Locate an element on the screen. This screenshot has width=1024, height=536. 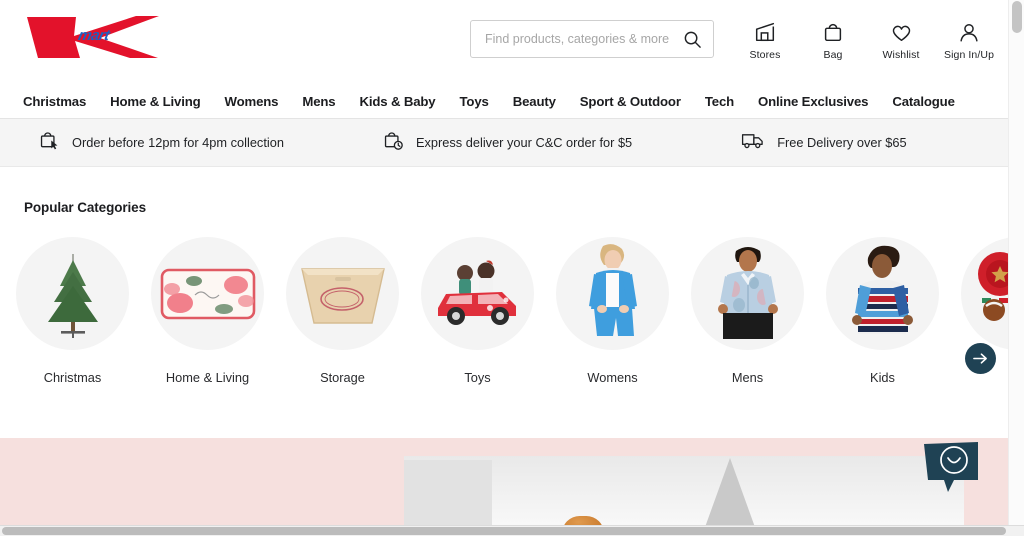
kmart-logo: mart is located at coordinates (89, 36).